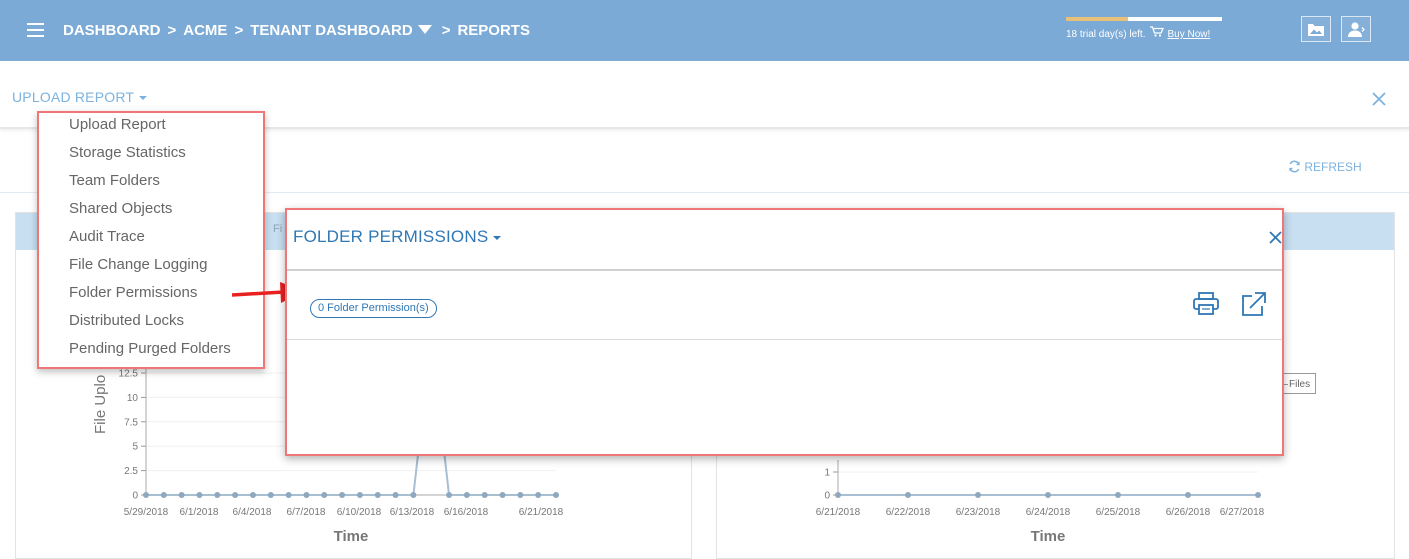 The width and height of the screenshot is (1409, 559). I want to click on x-tick-label: 6/10/2018, so click(359, 512).